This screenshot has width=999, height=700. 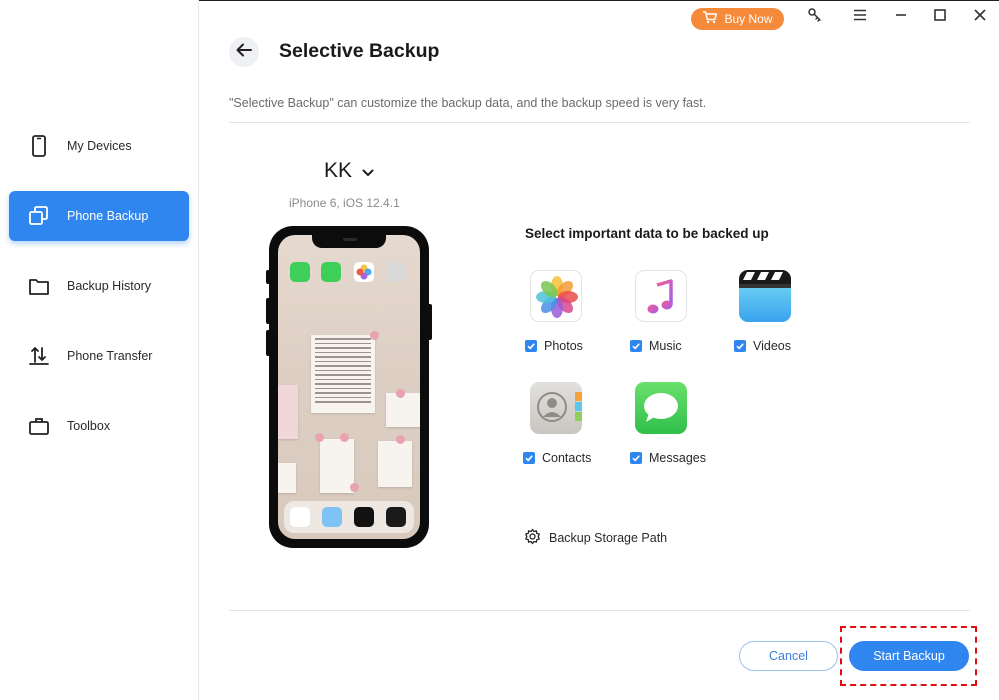 I want to click on phone-icon, so click(x=39, y=146).